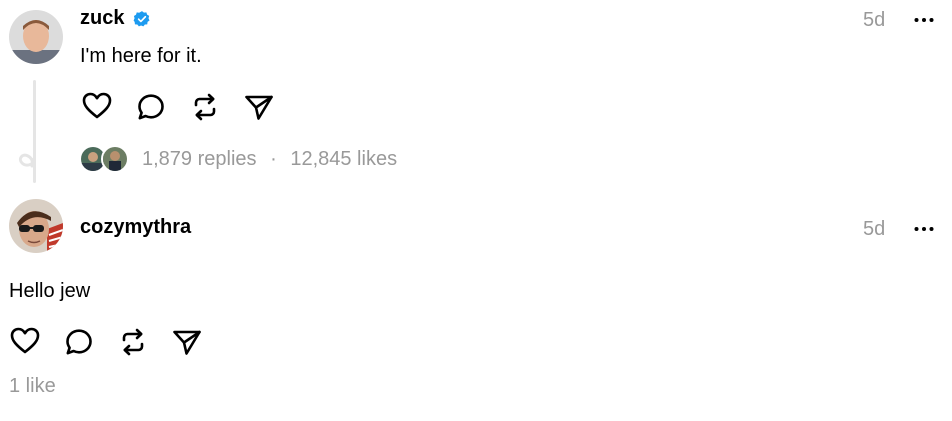 The height and width of the screenshot is (421, 952). I want to click on verified-badge-icon, so click(141, 19).